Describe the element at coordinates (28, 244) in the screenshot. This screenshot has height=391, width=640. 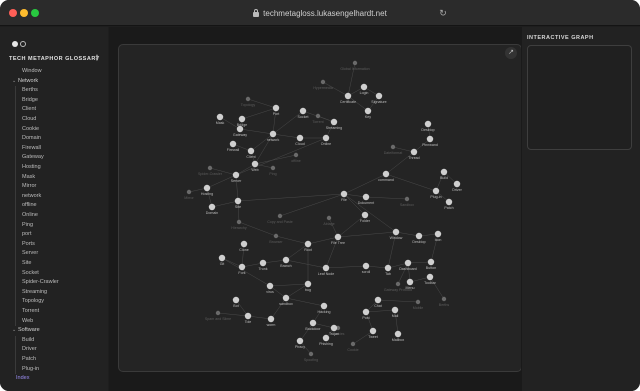
I see `tree-item: Ports` at that location.